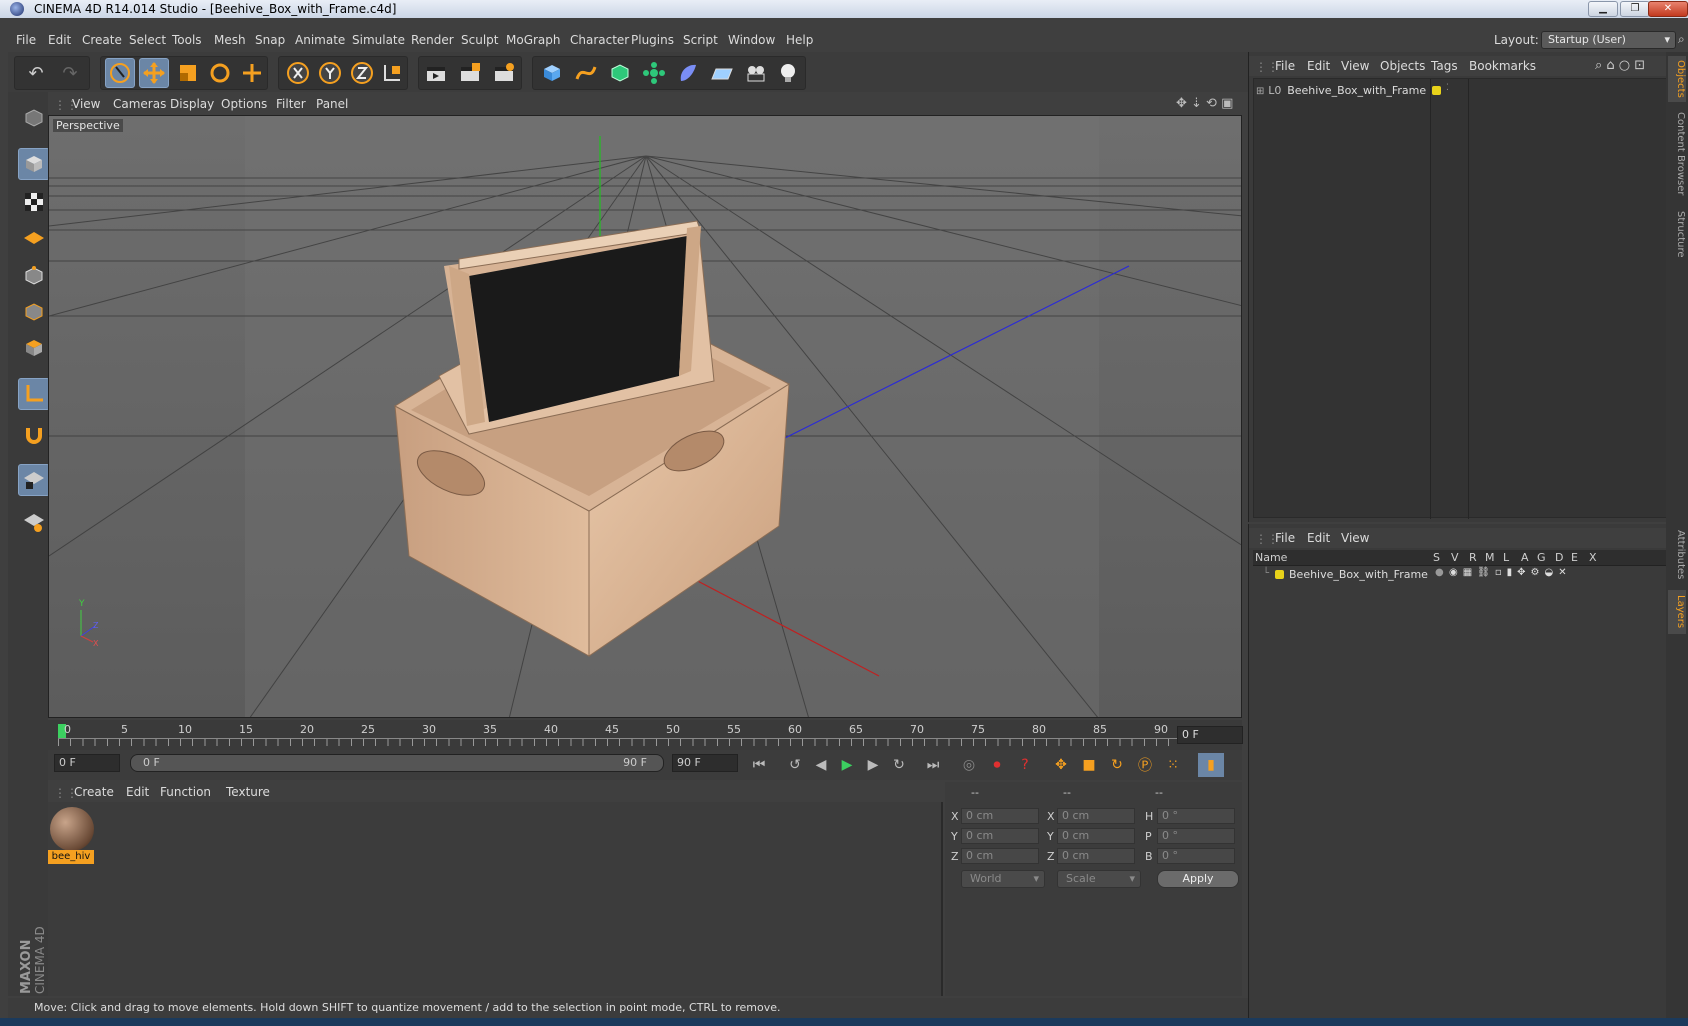 Image resolution: width=1688 pixels, height=1026 pixels. Describe the element at coordinates (1000, 856) in the screenshot. I see `pos-z-field: 0 cm` at that location.